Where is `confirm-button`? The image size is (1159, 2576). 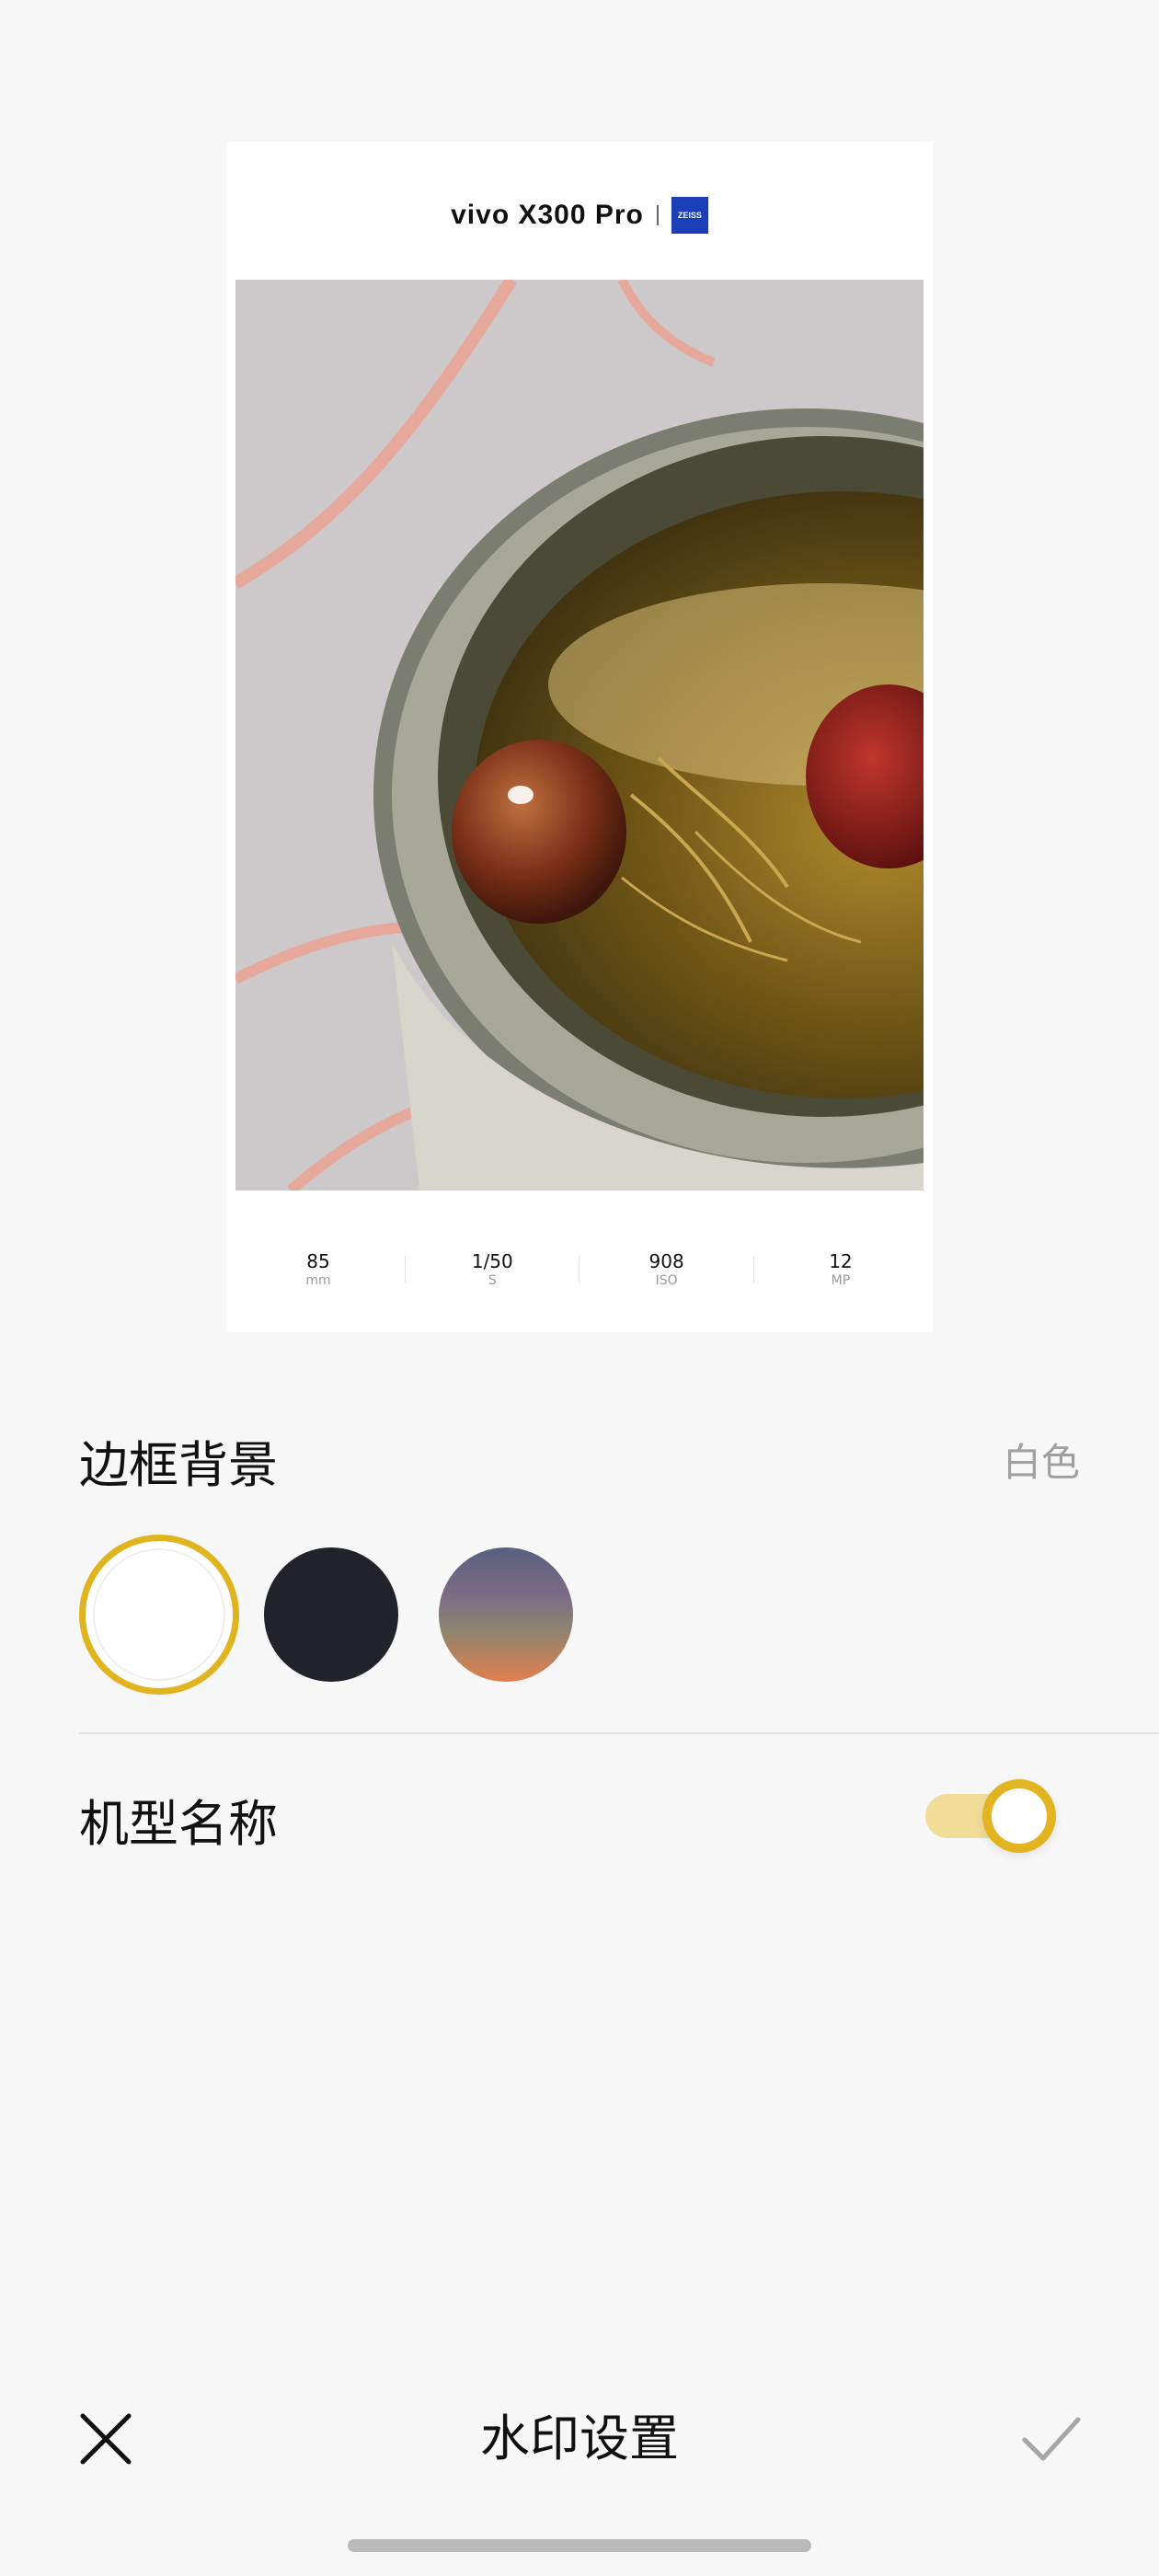
confirm-button is located at coordinates (1051, 2439).